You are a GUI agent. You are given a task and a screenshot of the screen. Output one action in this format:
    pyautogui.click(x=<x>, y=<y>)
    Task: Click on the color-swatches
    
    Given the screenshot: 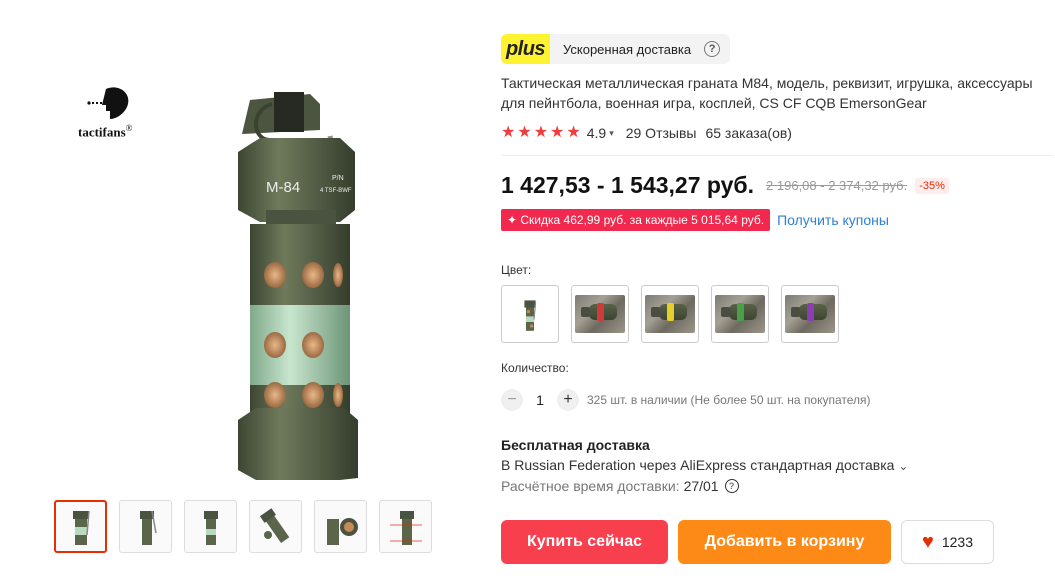 What is the action you would take?
    pyautogui.click(x=777, y=314)
    